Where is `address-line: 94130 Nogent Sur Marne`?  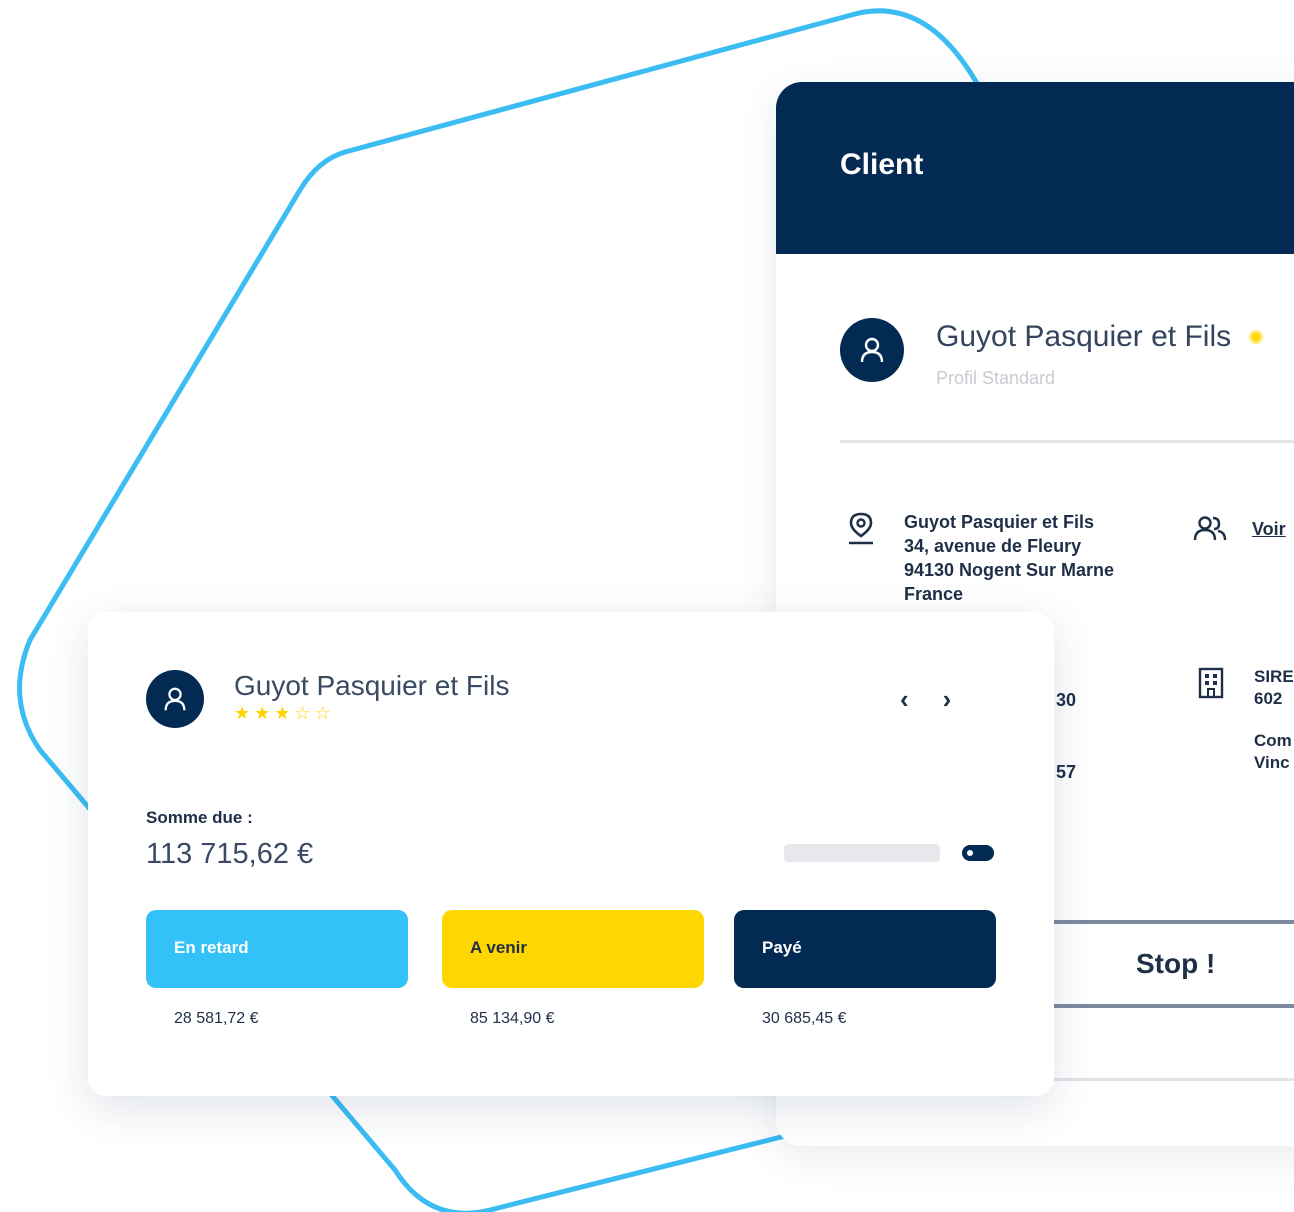 address-line: 94130 Nogent Sur Marne is located at coordinates (1009, 570).